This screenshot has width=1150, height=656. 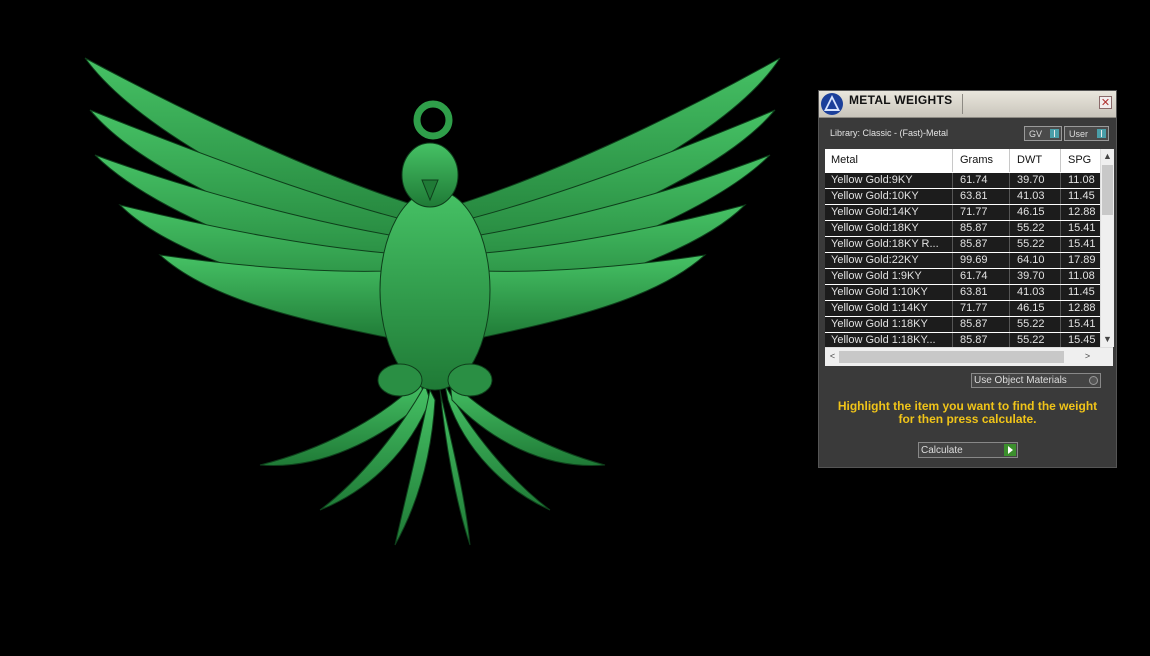 I want to click on scroll-left-icon: <, so click(x=832, y=356).